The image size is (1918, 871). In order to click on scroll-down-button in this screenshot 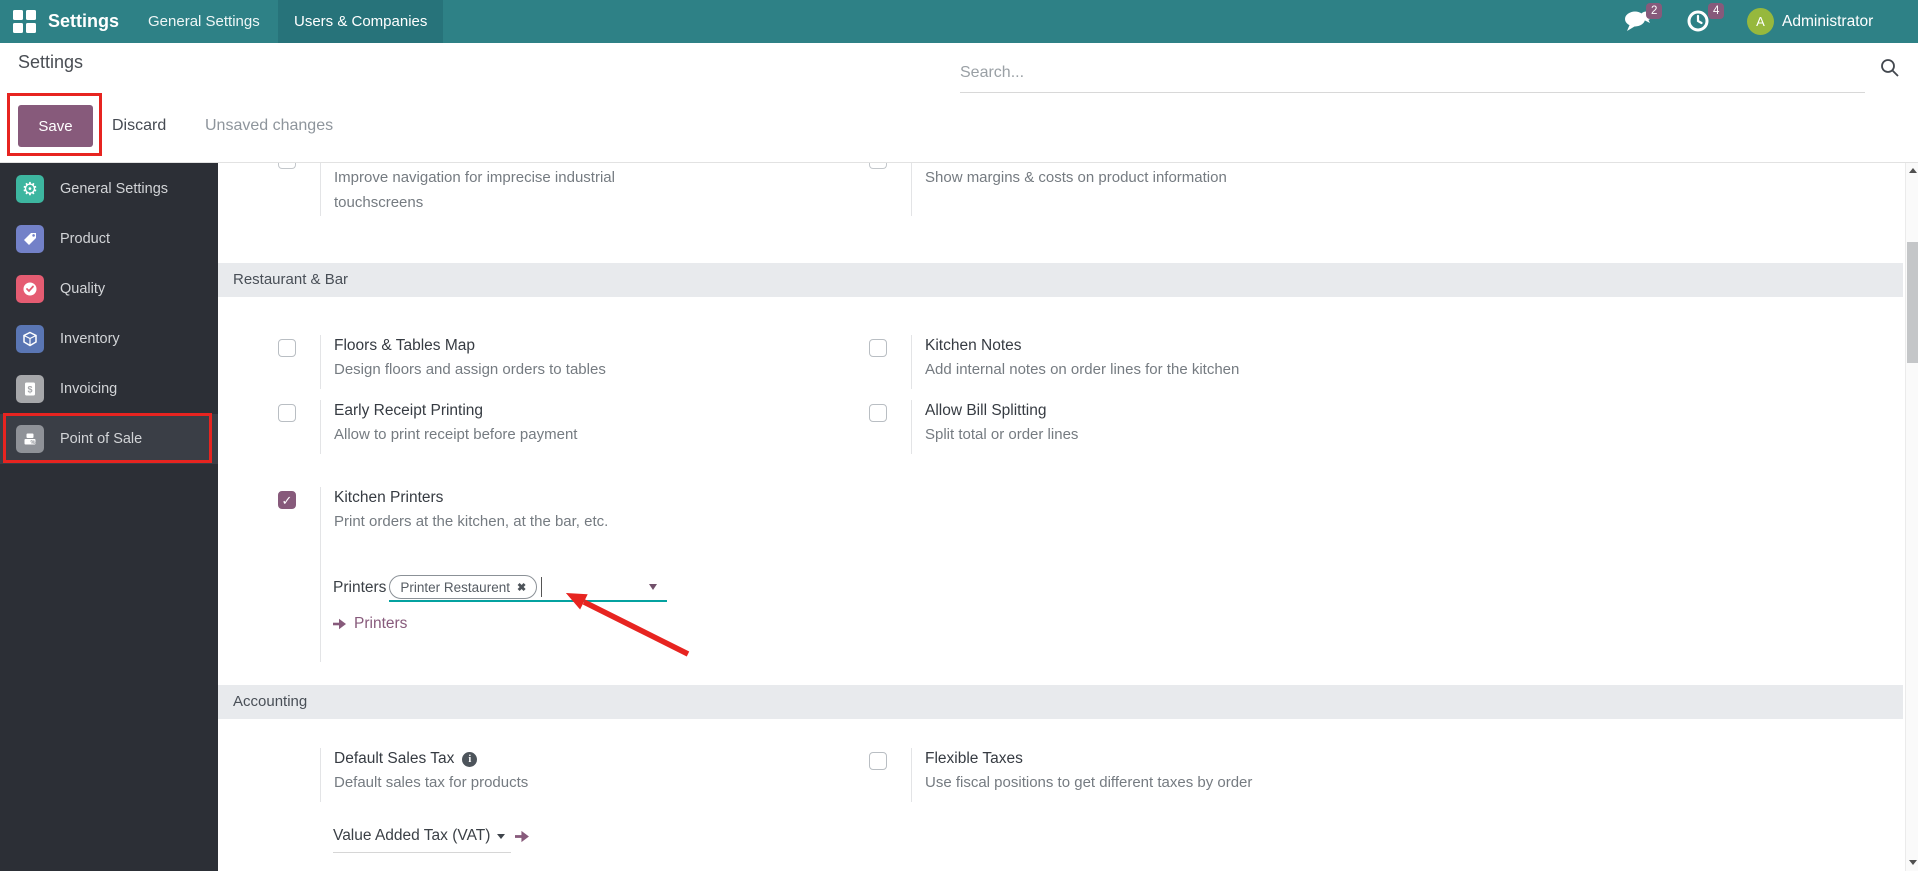, I will do `click(1912, 863)`.